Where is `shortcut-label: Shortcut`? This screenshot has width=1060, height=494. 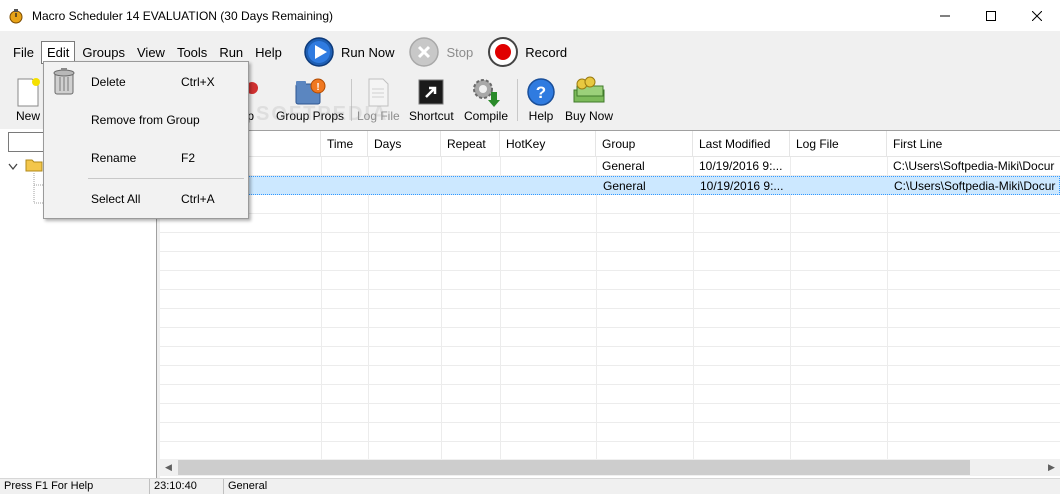 shortcut-label: Shortcut is located at coordinates (431, 116).